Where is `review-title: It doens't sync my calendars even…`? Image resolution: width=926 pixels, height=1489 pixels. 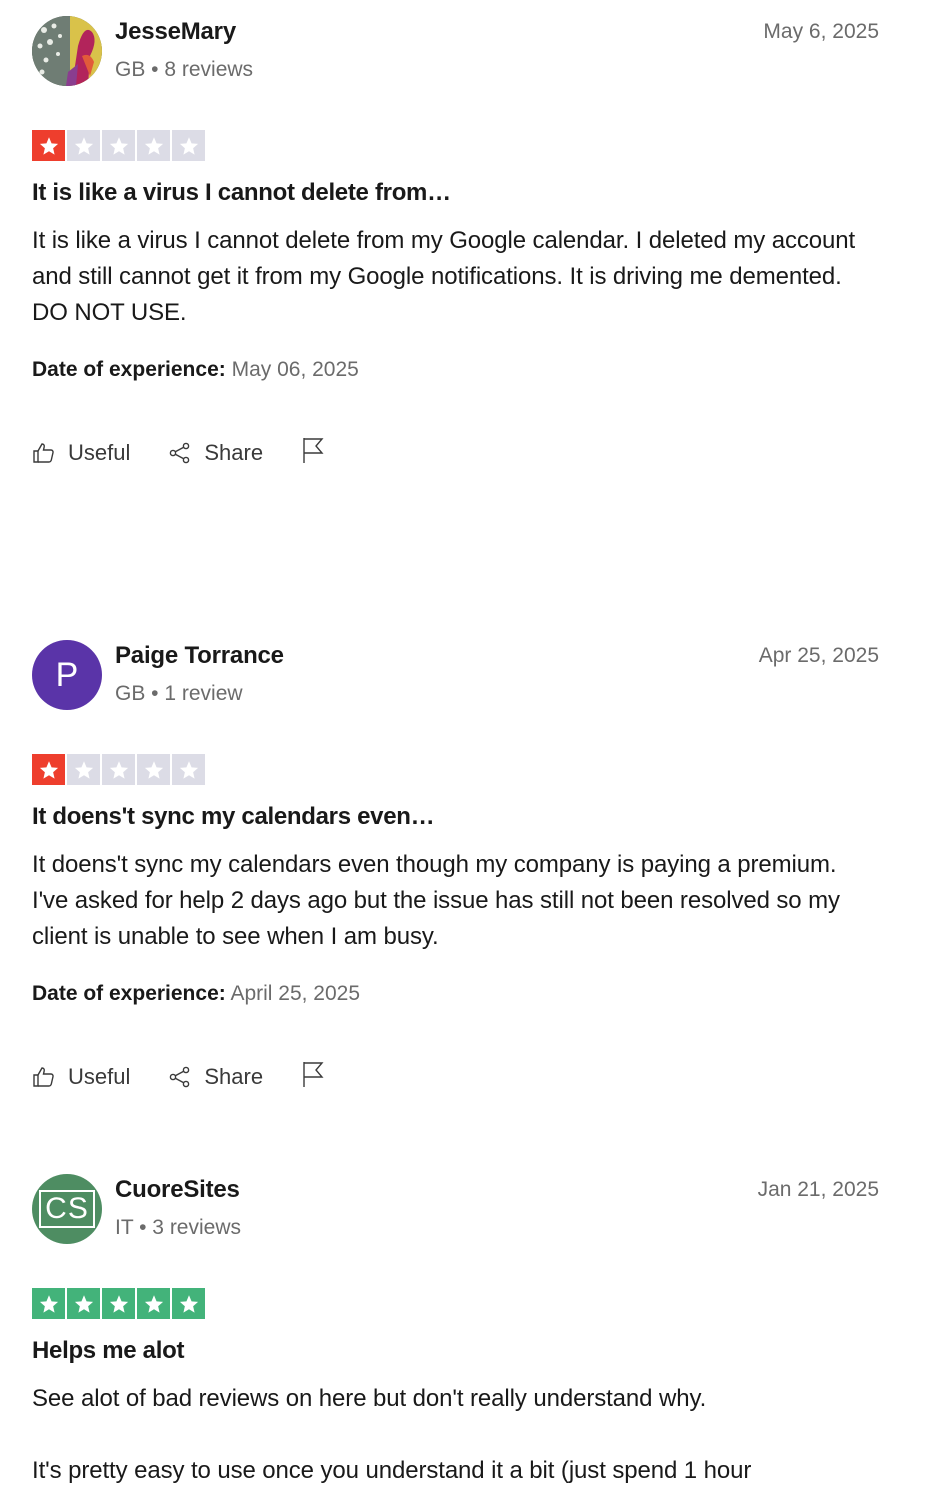
review-title: It doens't sync my calendars even… is located at coordinates (233, 817).